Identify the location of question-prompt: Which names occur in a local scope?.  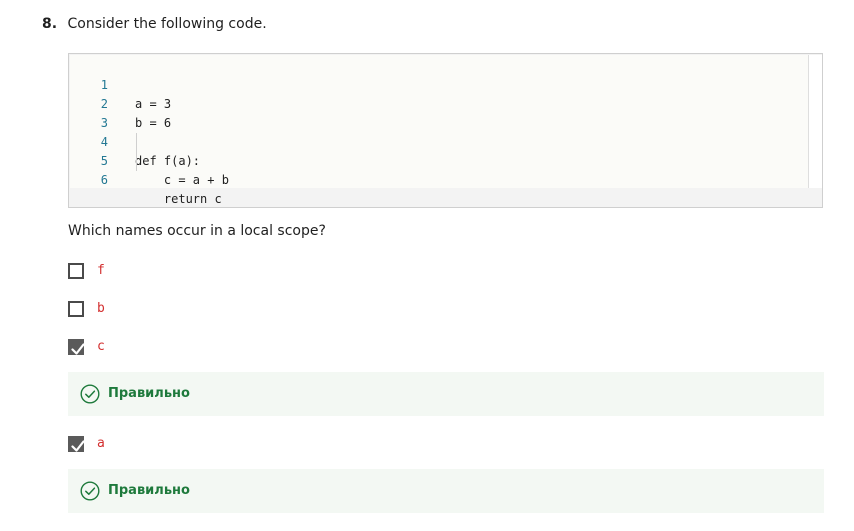
(197, 231).